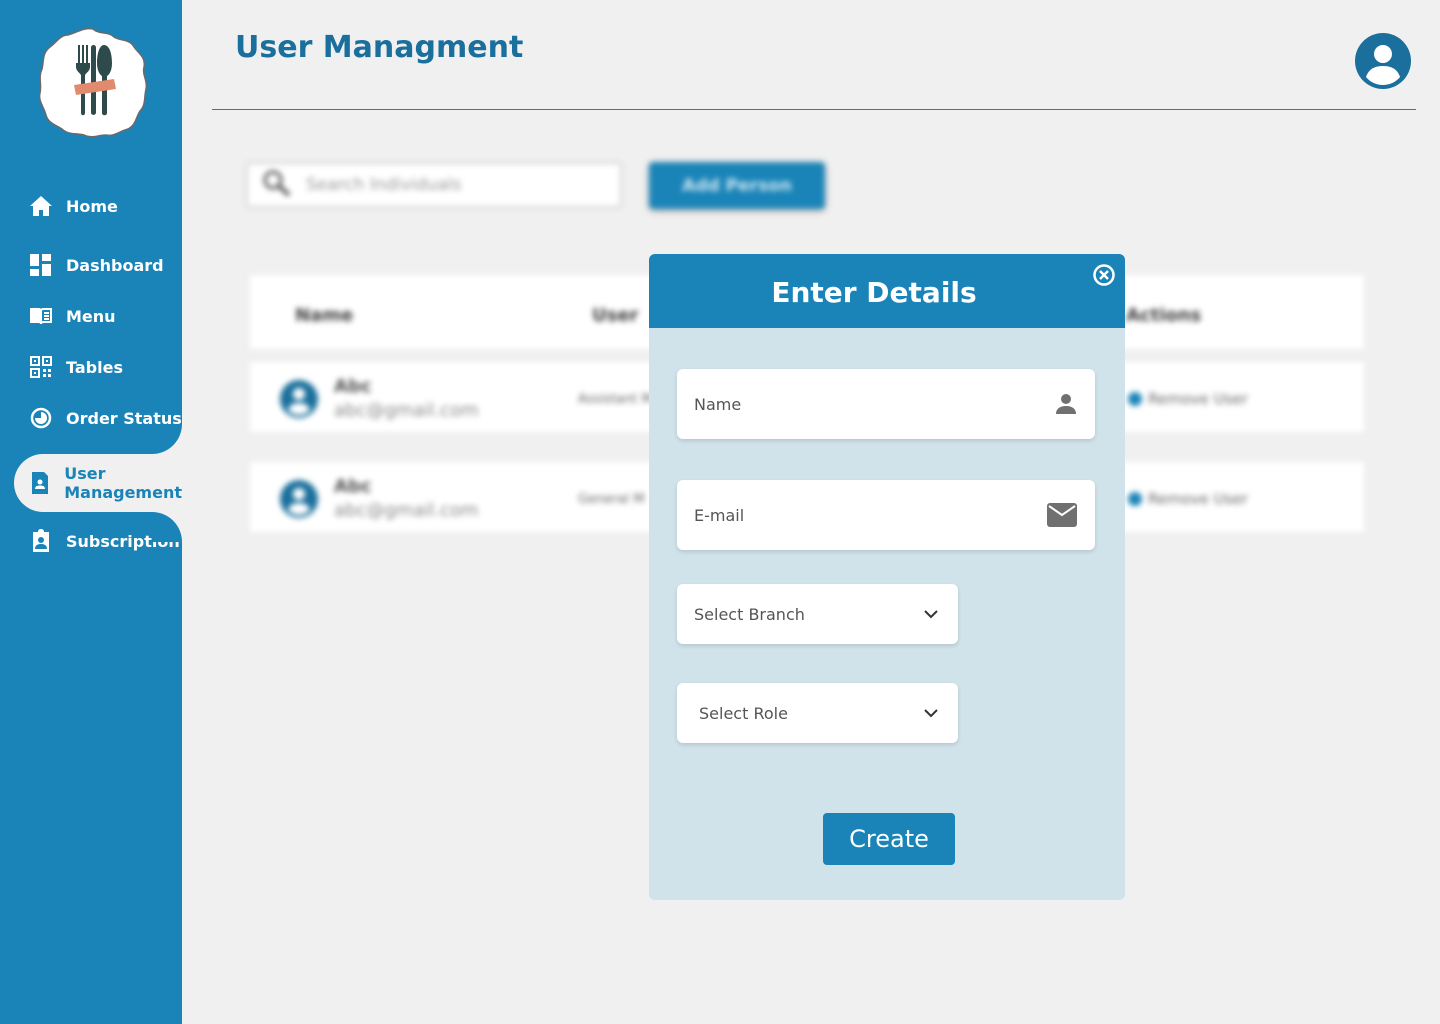  Describe the element at coordinates (743, 713) in the screenshot. I see `role-select-value: Select Role` at that location.